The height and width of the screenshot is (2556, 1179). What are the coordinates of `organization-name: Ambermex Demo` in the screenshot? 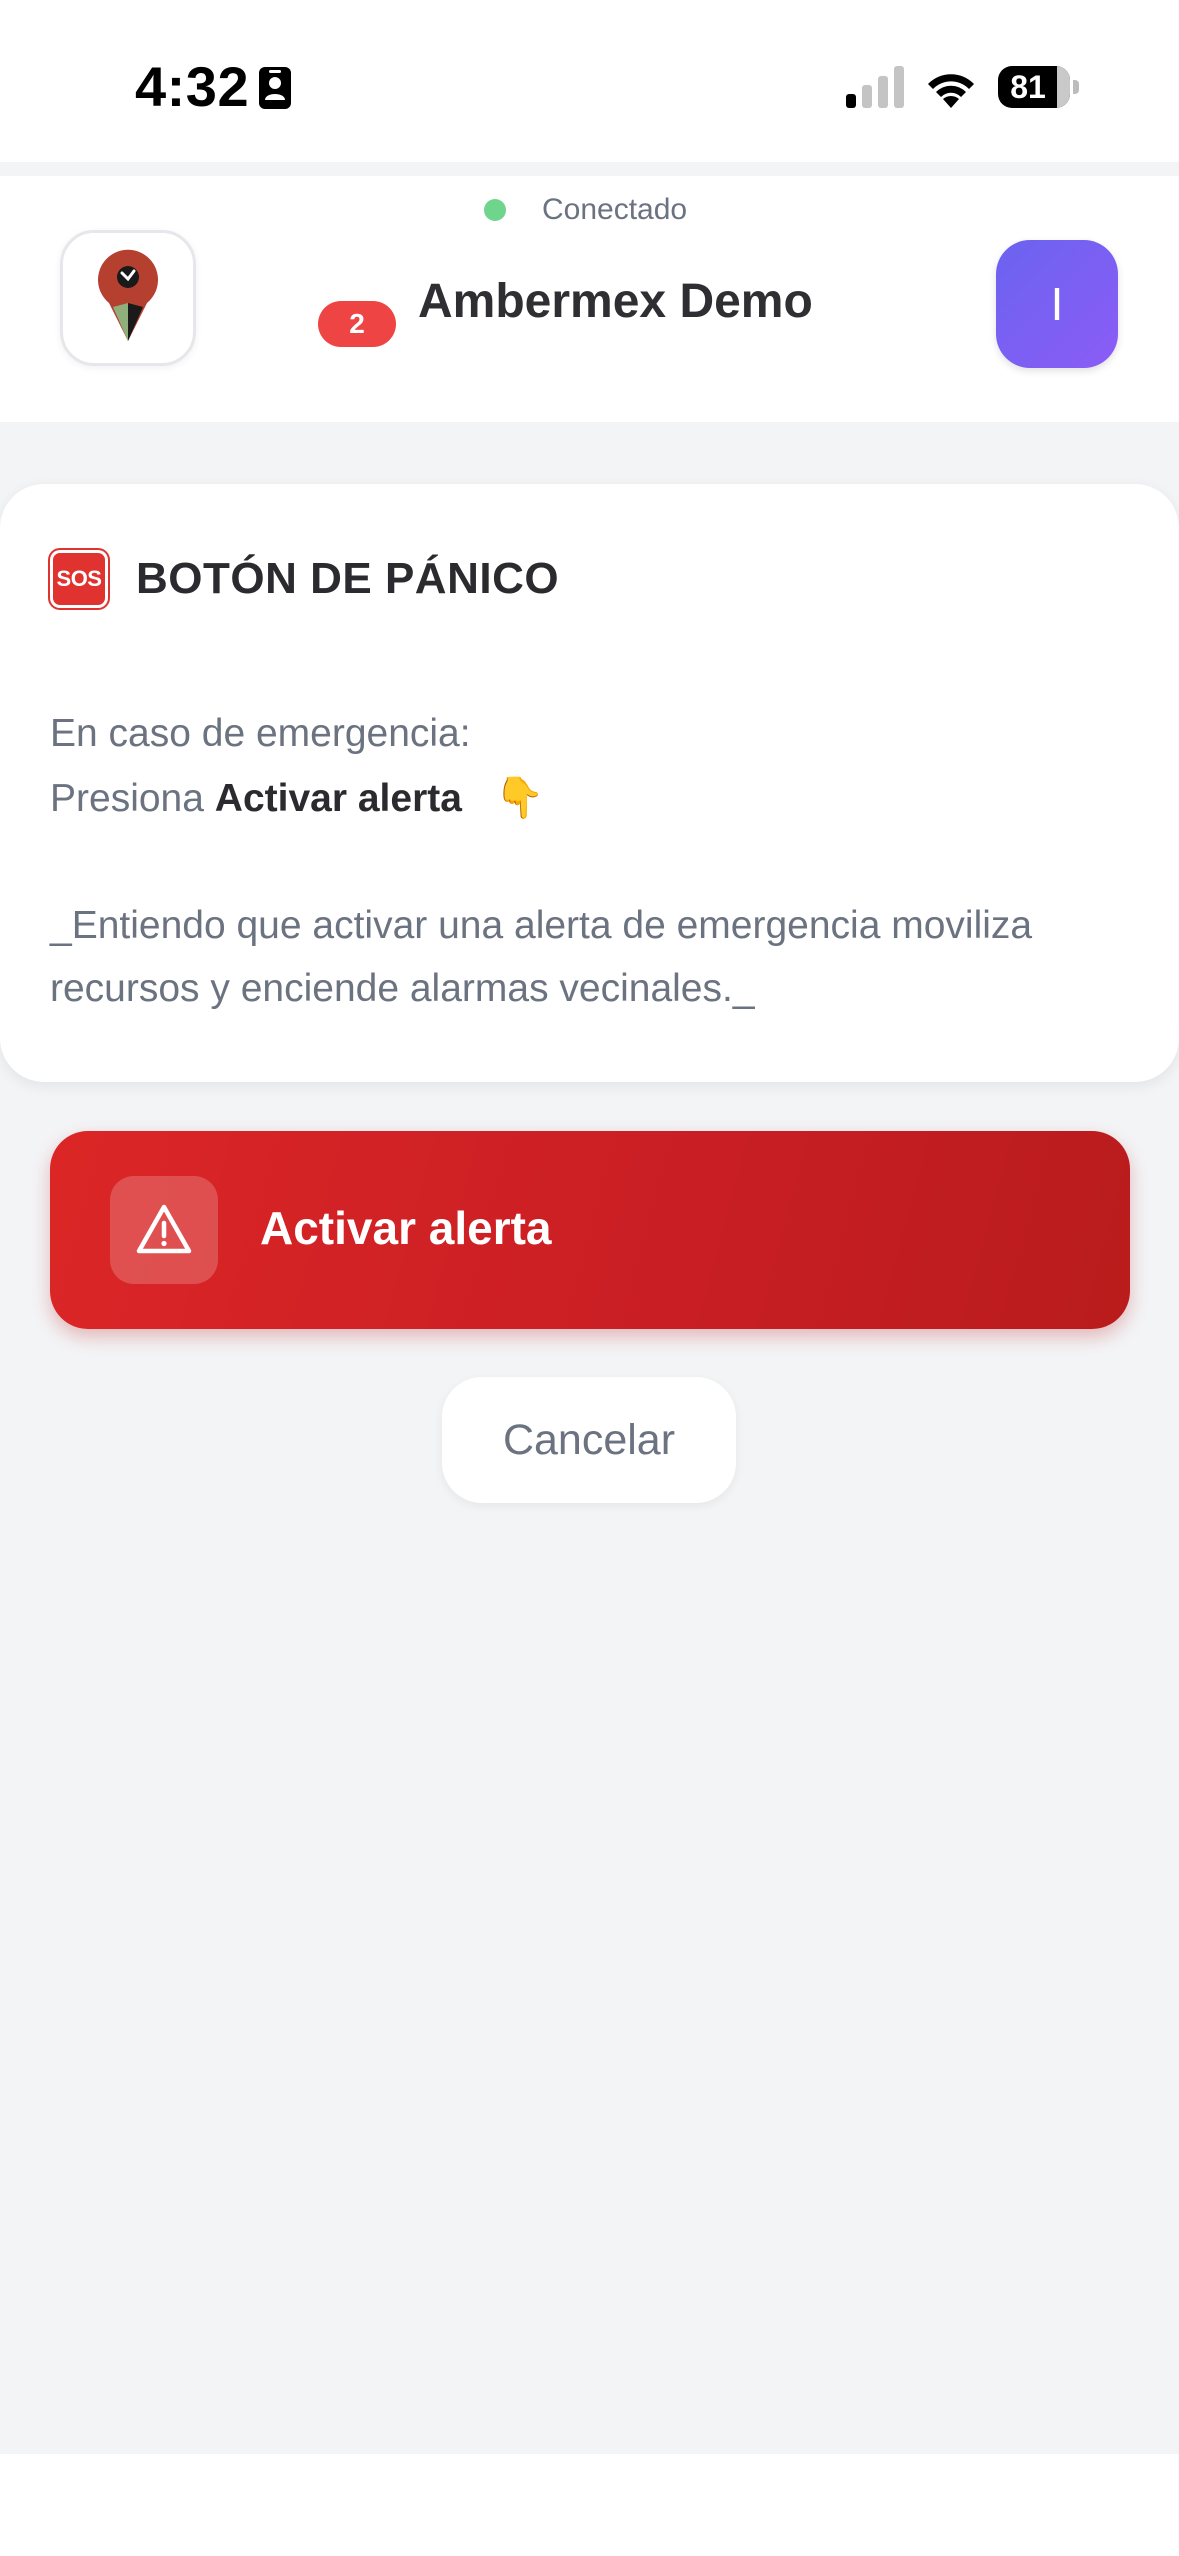 It's located at (615, 301).